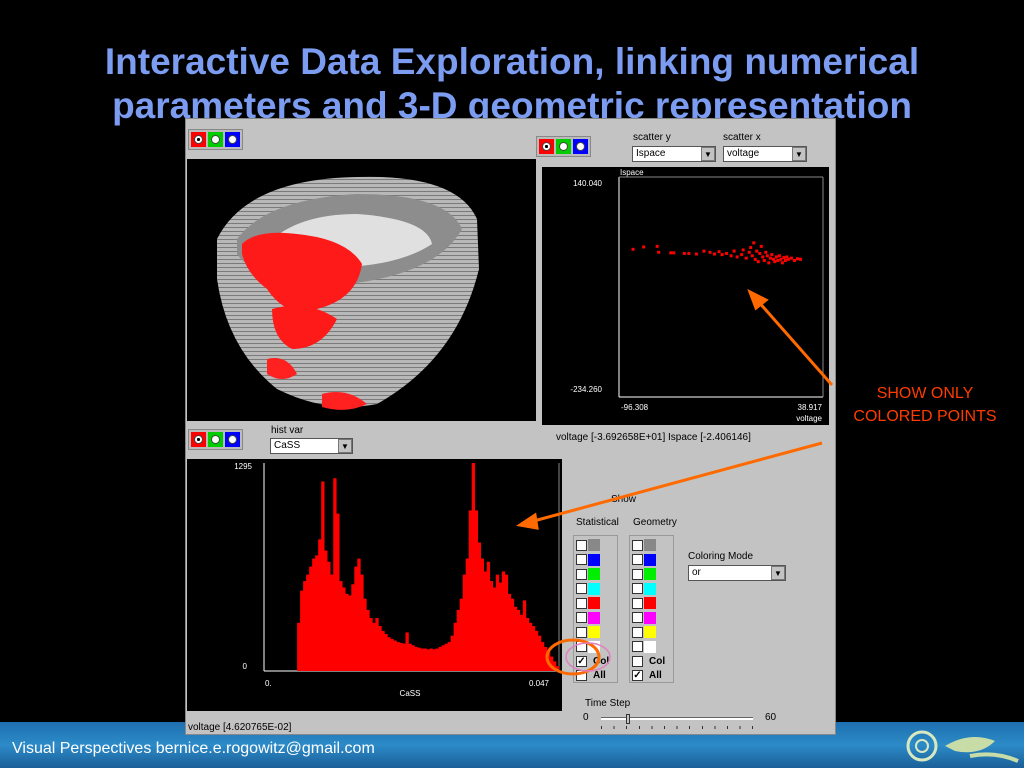  Describe the element at coordinates (925, 416) in the screenshot. I see `annotation-line-2: COLORED POINTS` at that location.